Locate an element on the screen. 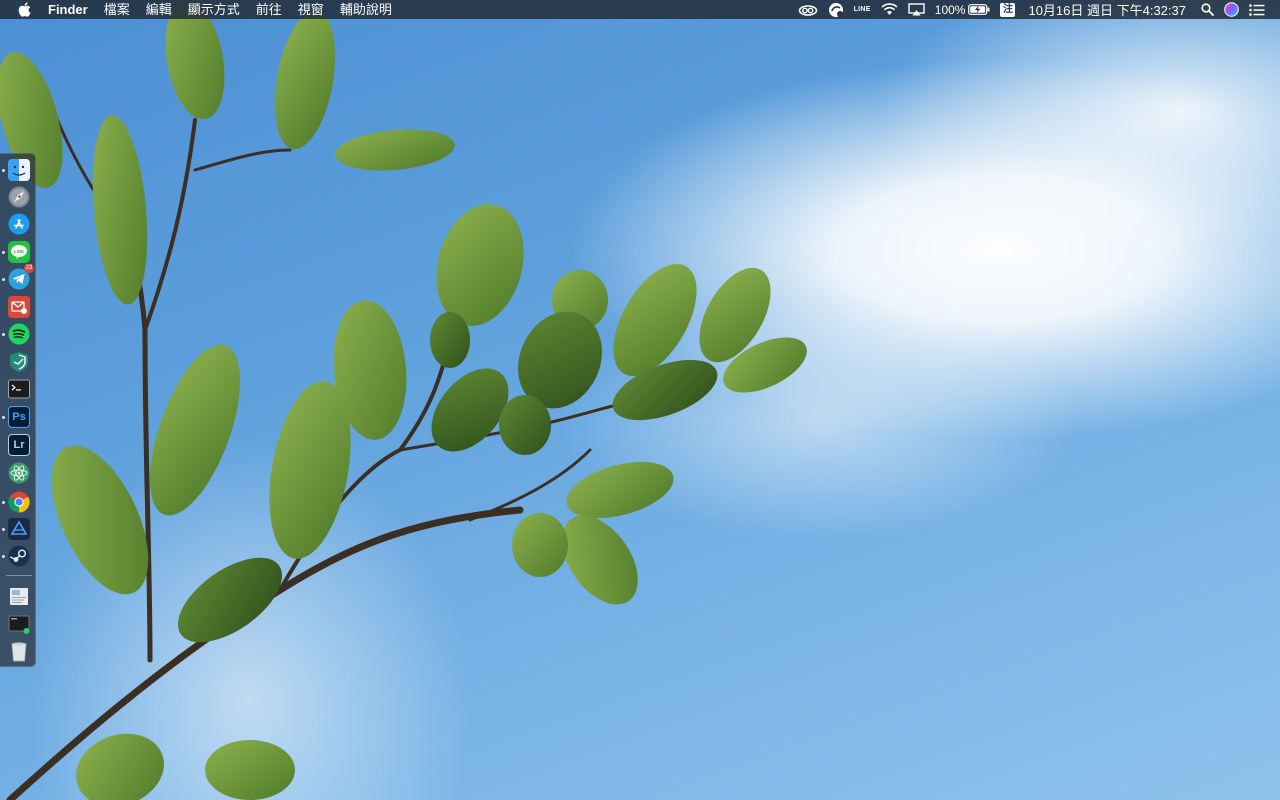  dock-separator is located at coordinates (19, 575).